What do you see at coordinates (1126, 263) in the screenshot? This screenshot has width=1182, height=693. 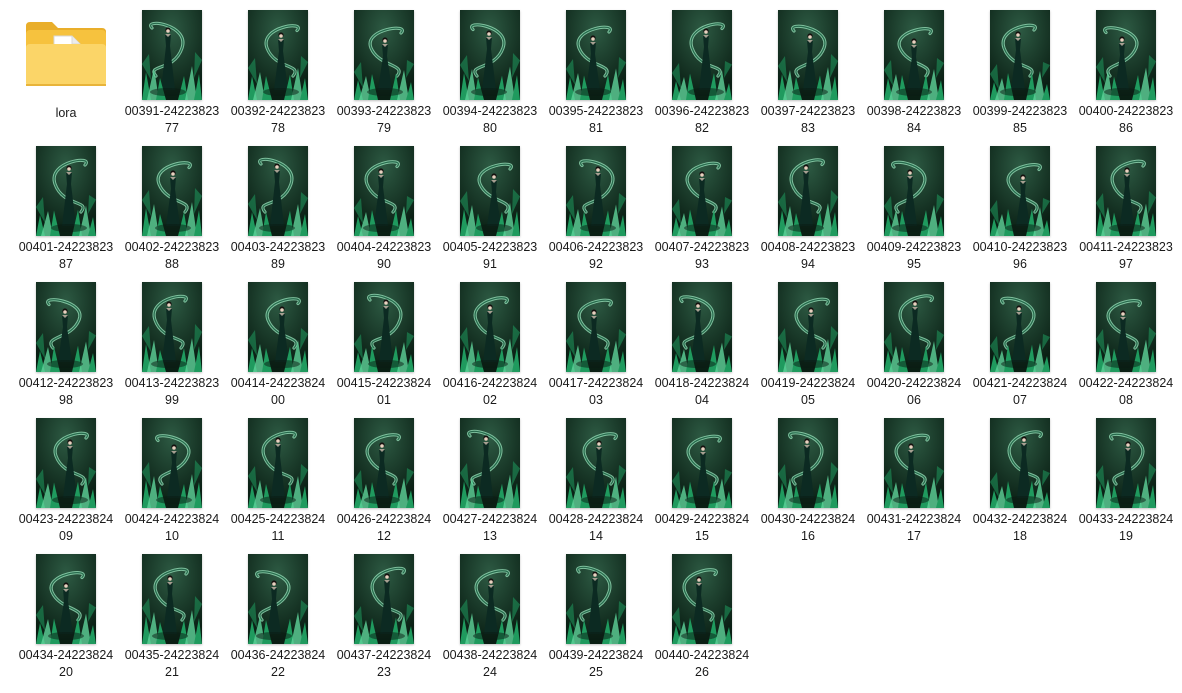 I see `file-label-line: 97` at bounding box center [1126, 263].